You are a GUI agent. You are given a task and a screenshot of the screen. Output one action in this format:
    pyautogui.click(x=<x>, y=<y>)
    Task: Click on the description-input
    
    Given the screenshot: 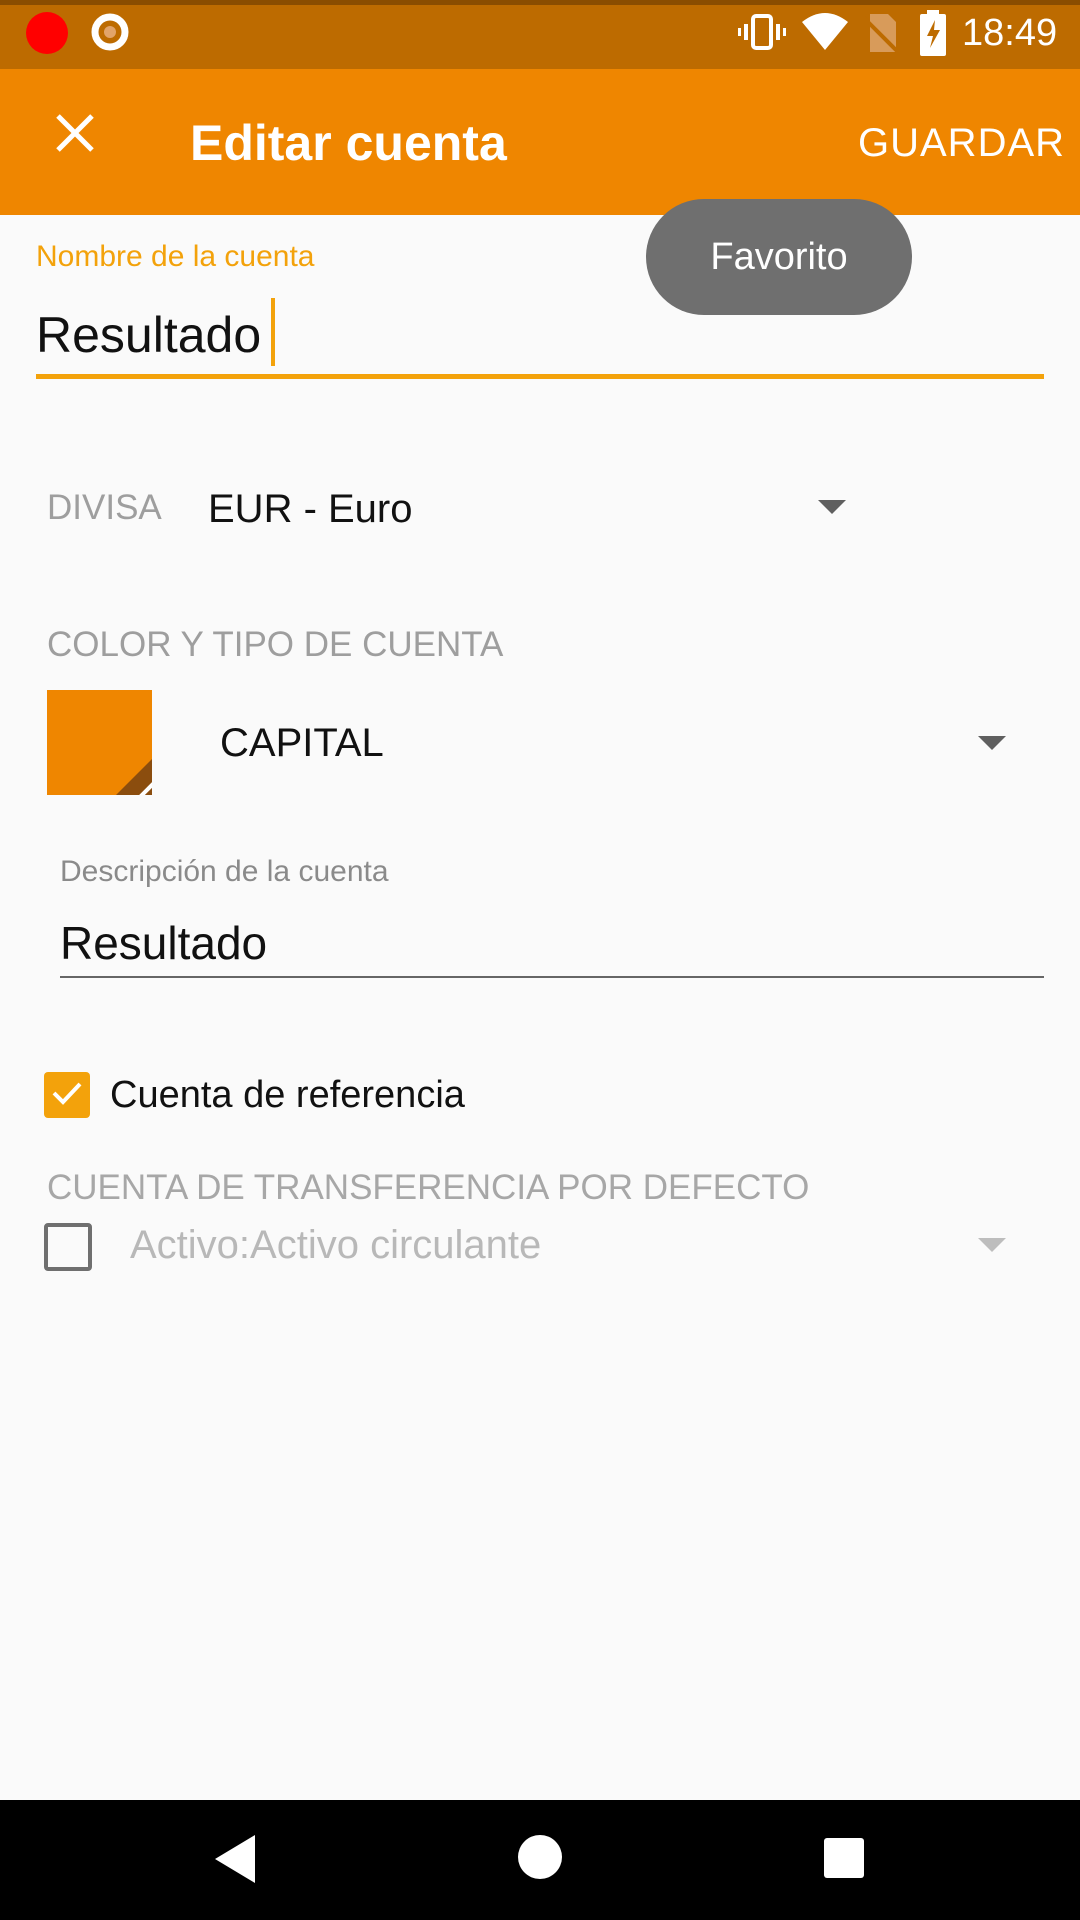 What is the action you would take?
    pyautogui.click(x=552, y=942)
    